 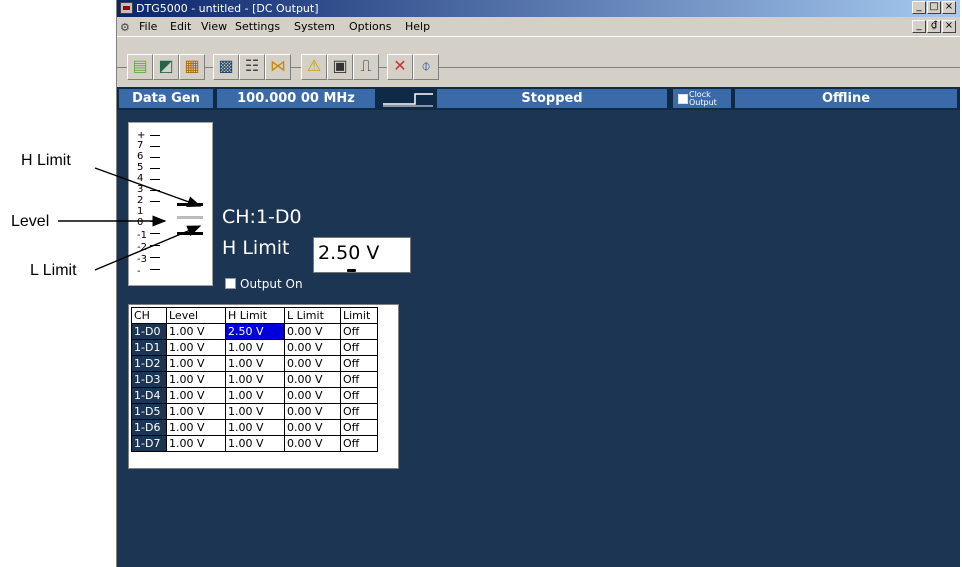 What do you see at coordinates (314, 26) in the screenshot?
I see `menu-system: System` at bounding box center [314, 26].